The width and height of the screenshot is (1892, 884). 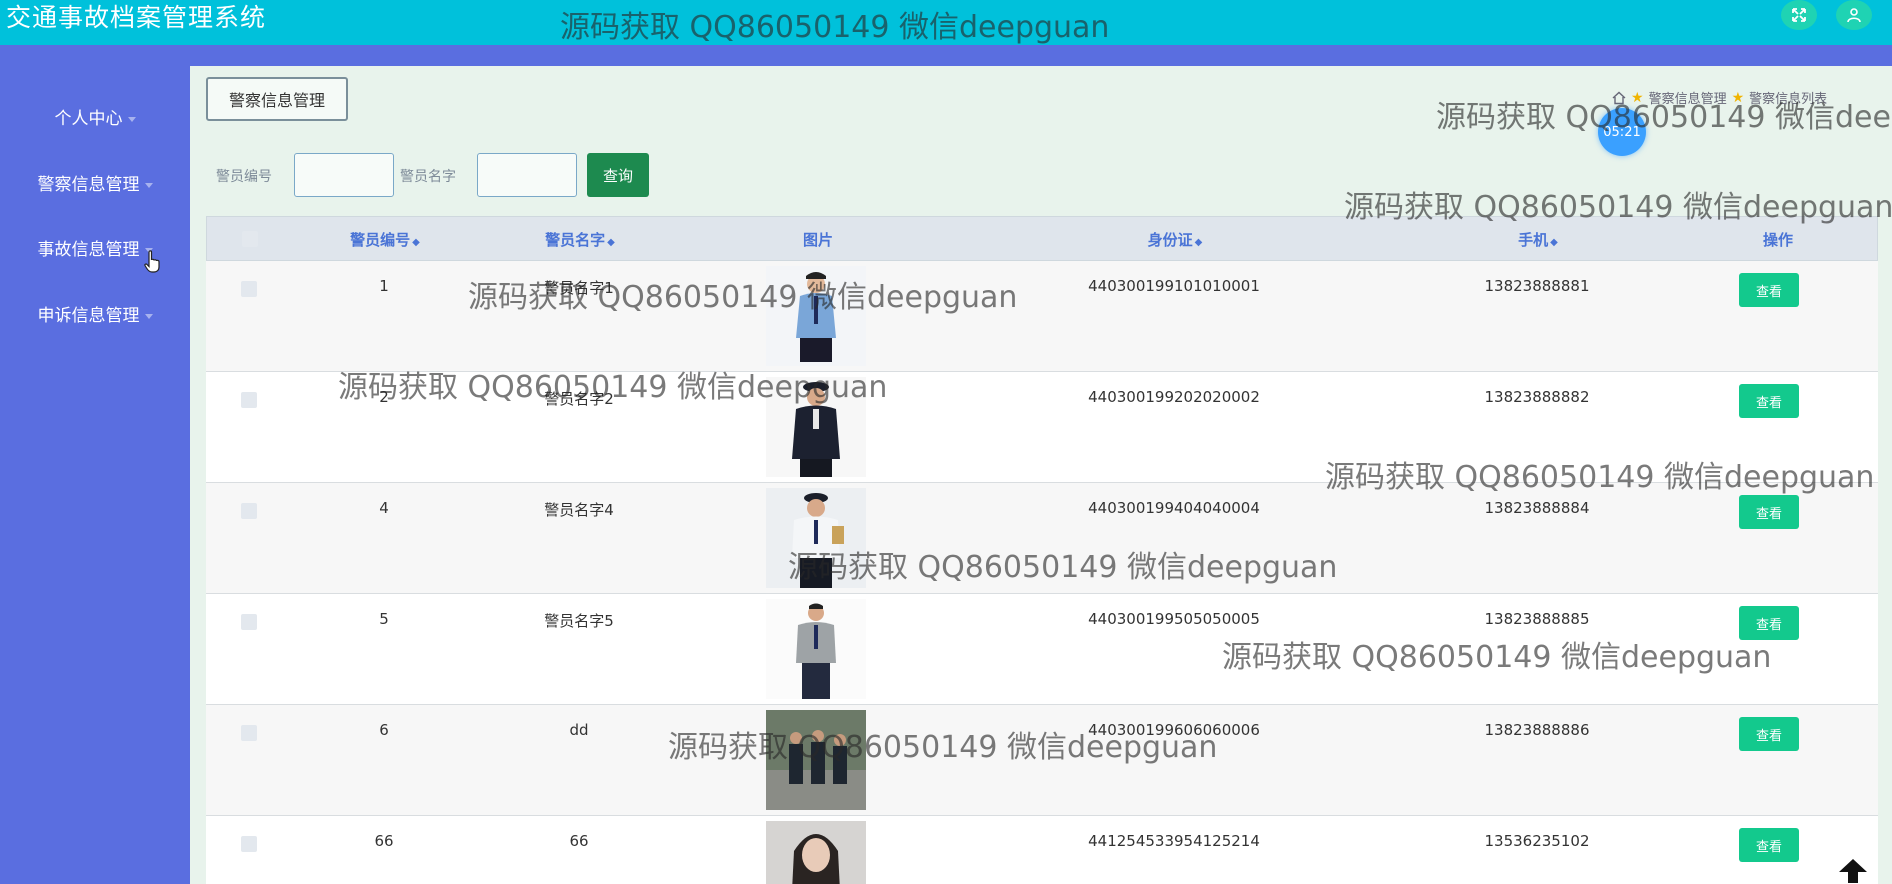 I want to click on cell-idcard: 440300199505050005, so click(x=1174, y=619).